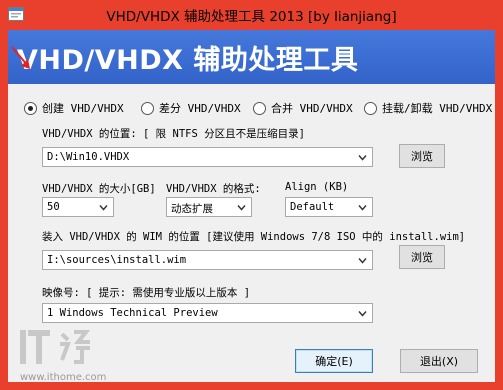  I want to click on radio-label: 创建 VHD/VHDX, so click(83, 108).